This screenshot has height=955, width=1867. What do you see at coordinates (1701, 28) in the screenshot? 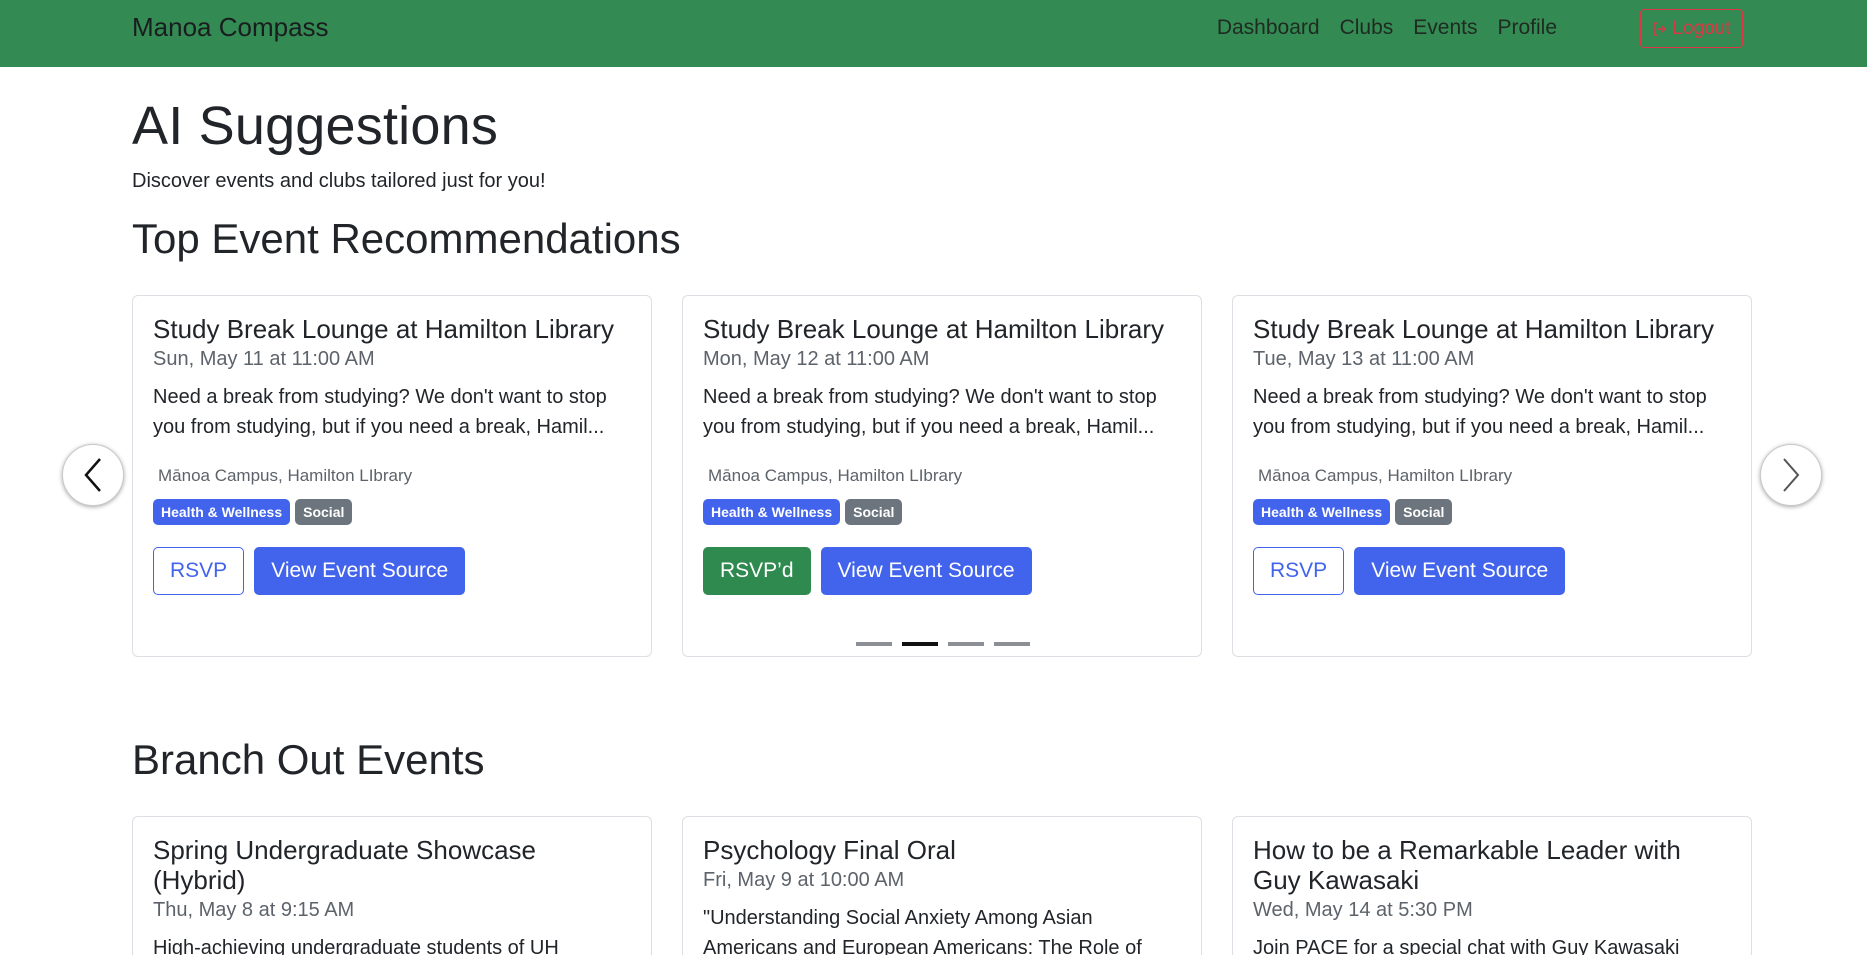
I see `logout-label: Logout` at bounding box center [1701, 28].